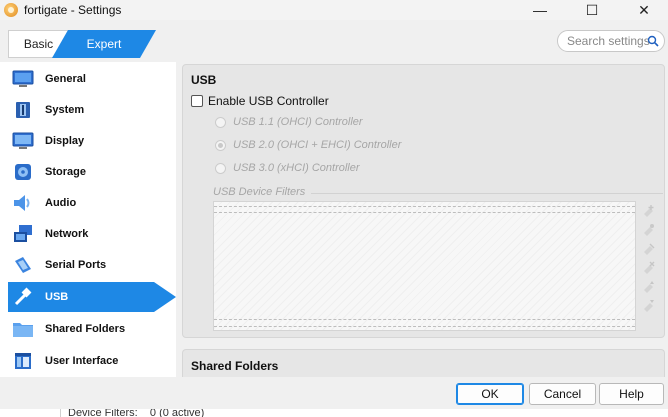 This screenshot has height=417, width=668. I want to click on sidebar-item-label: USB, so click(57, 297).